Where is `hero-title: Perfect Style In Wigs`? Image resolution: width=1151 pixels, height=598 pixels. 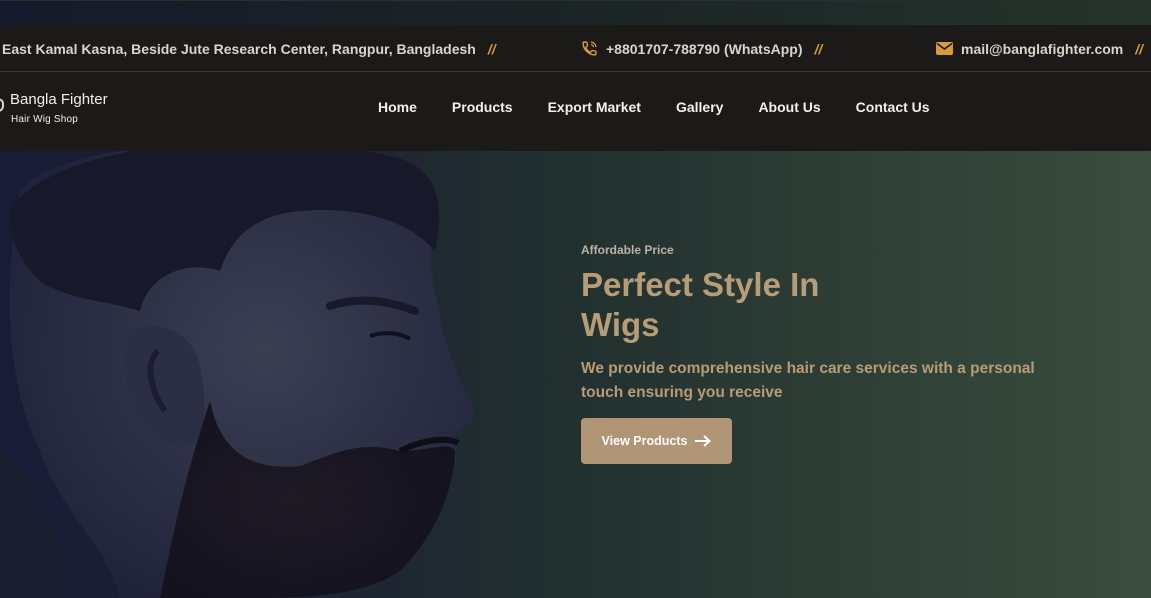 hero-title: Perfect Style In Wigs is located at coordinates (700, 304).